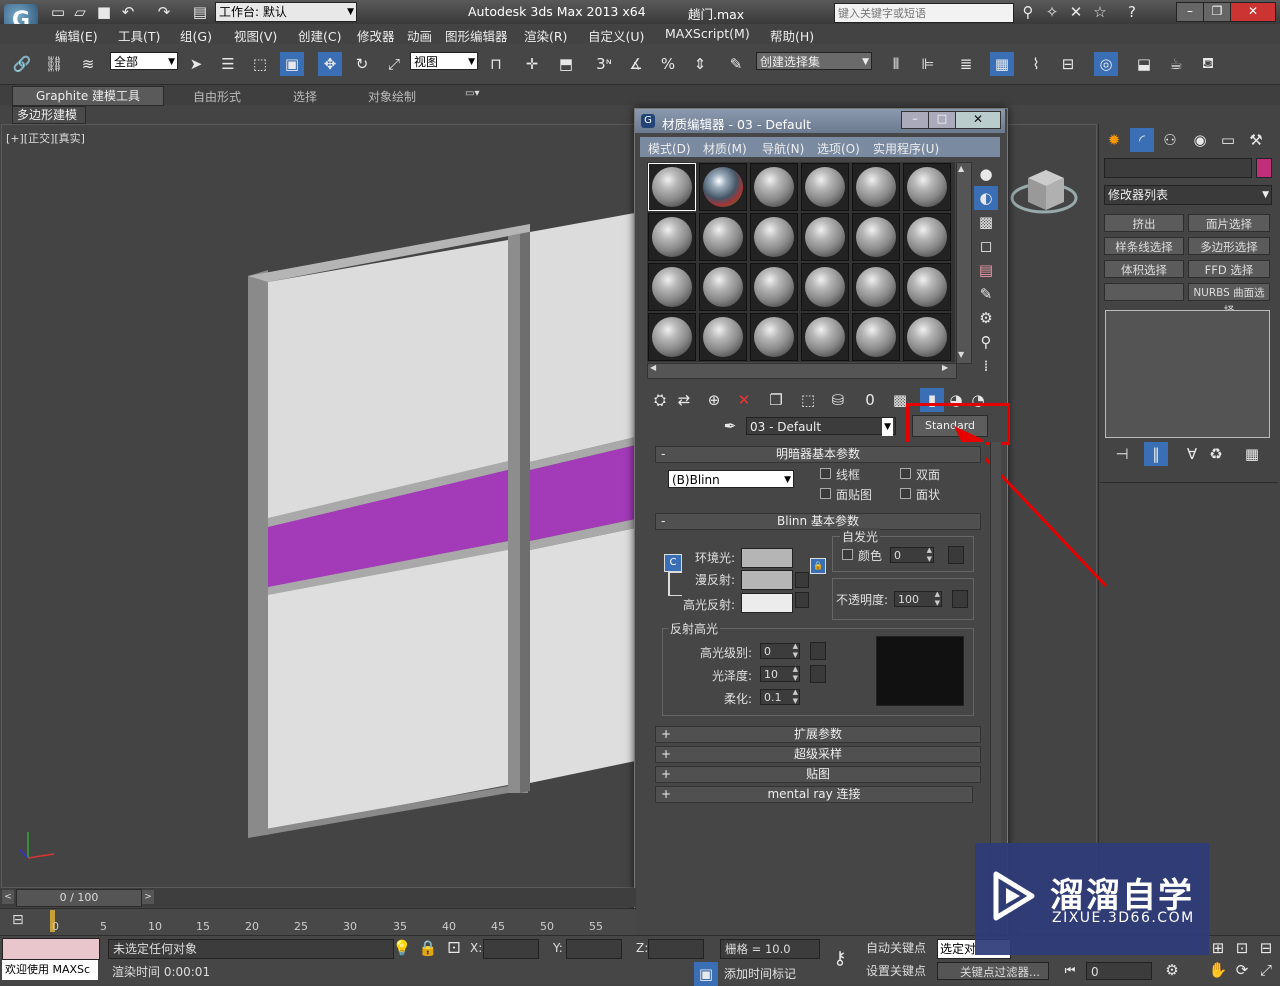 The width and height of the screenshot is (1280, 986). I want to click on assign-to-selection-icon: ⊕, so click(714, 400).